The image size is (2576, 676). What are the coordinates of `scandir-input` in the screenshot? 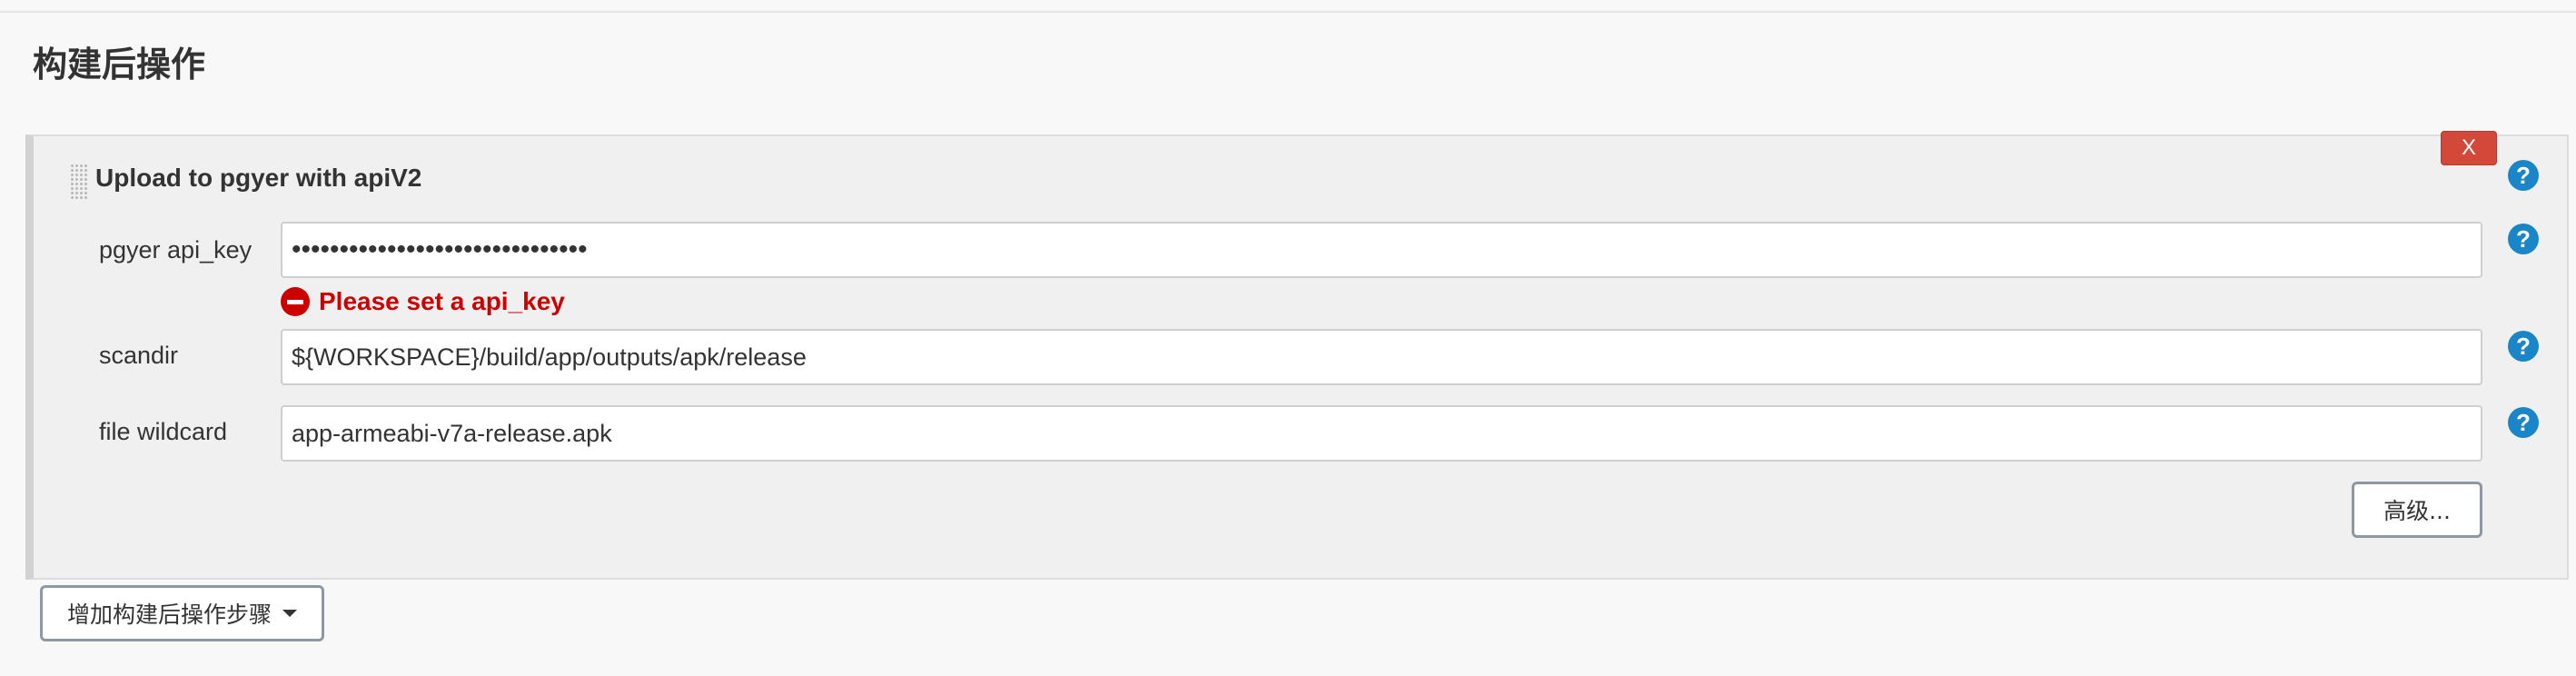 It's located at (1381, 357).